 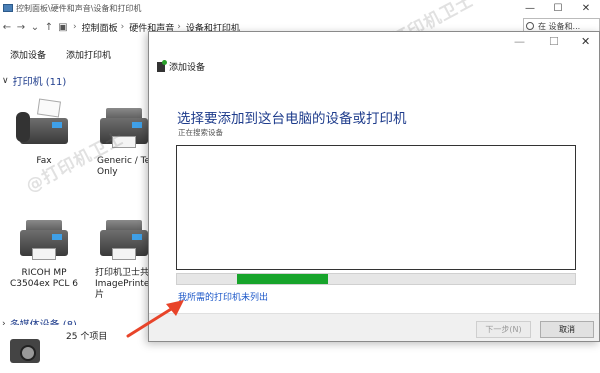 I want to click on item-count: 25 个项目, so click(x=87, y=337).